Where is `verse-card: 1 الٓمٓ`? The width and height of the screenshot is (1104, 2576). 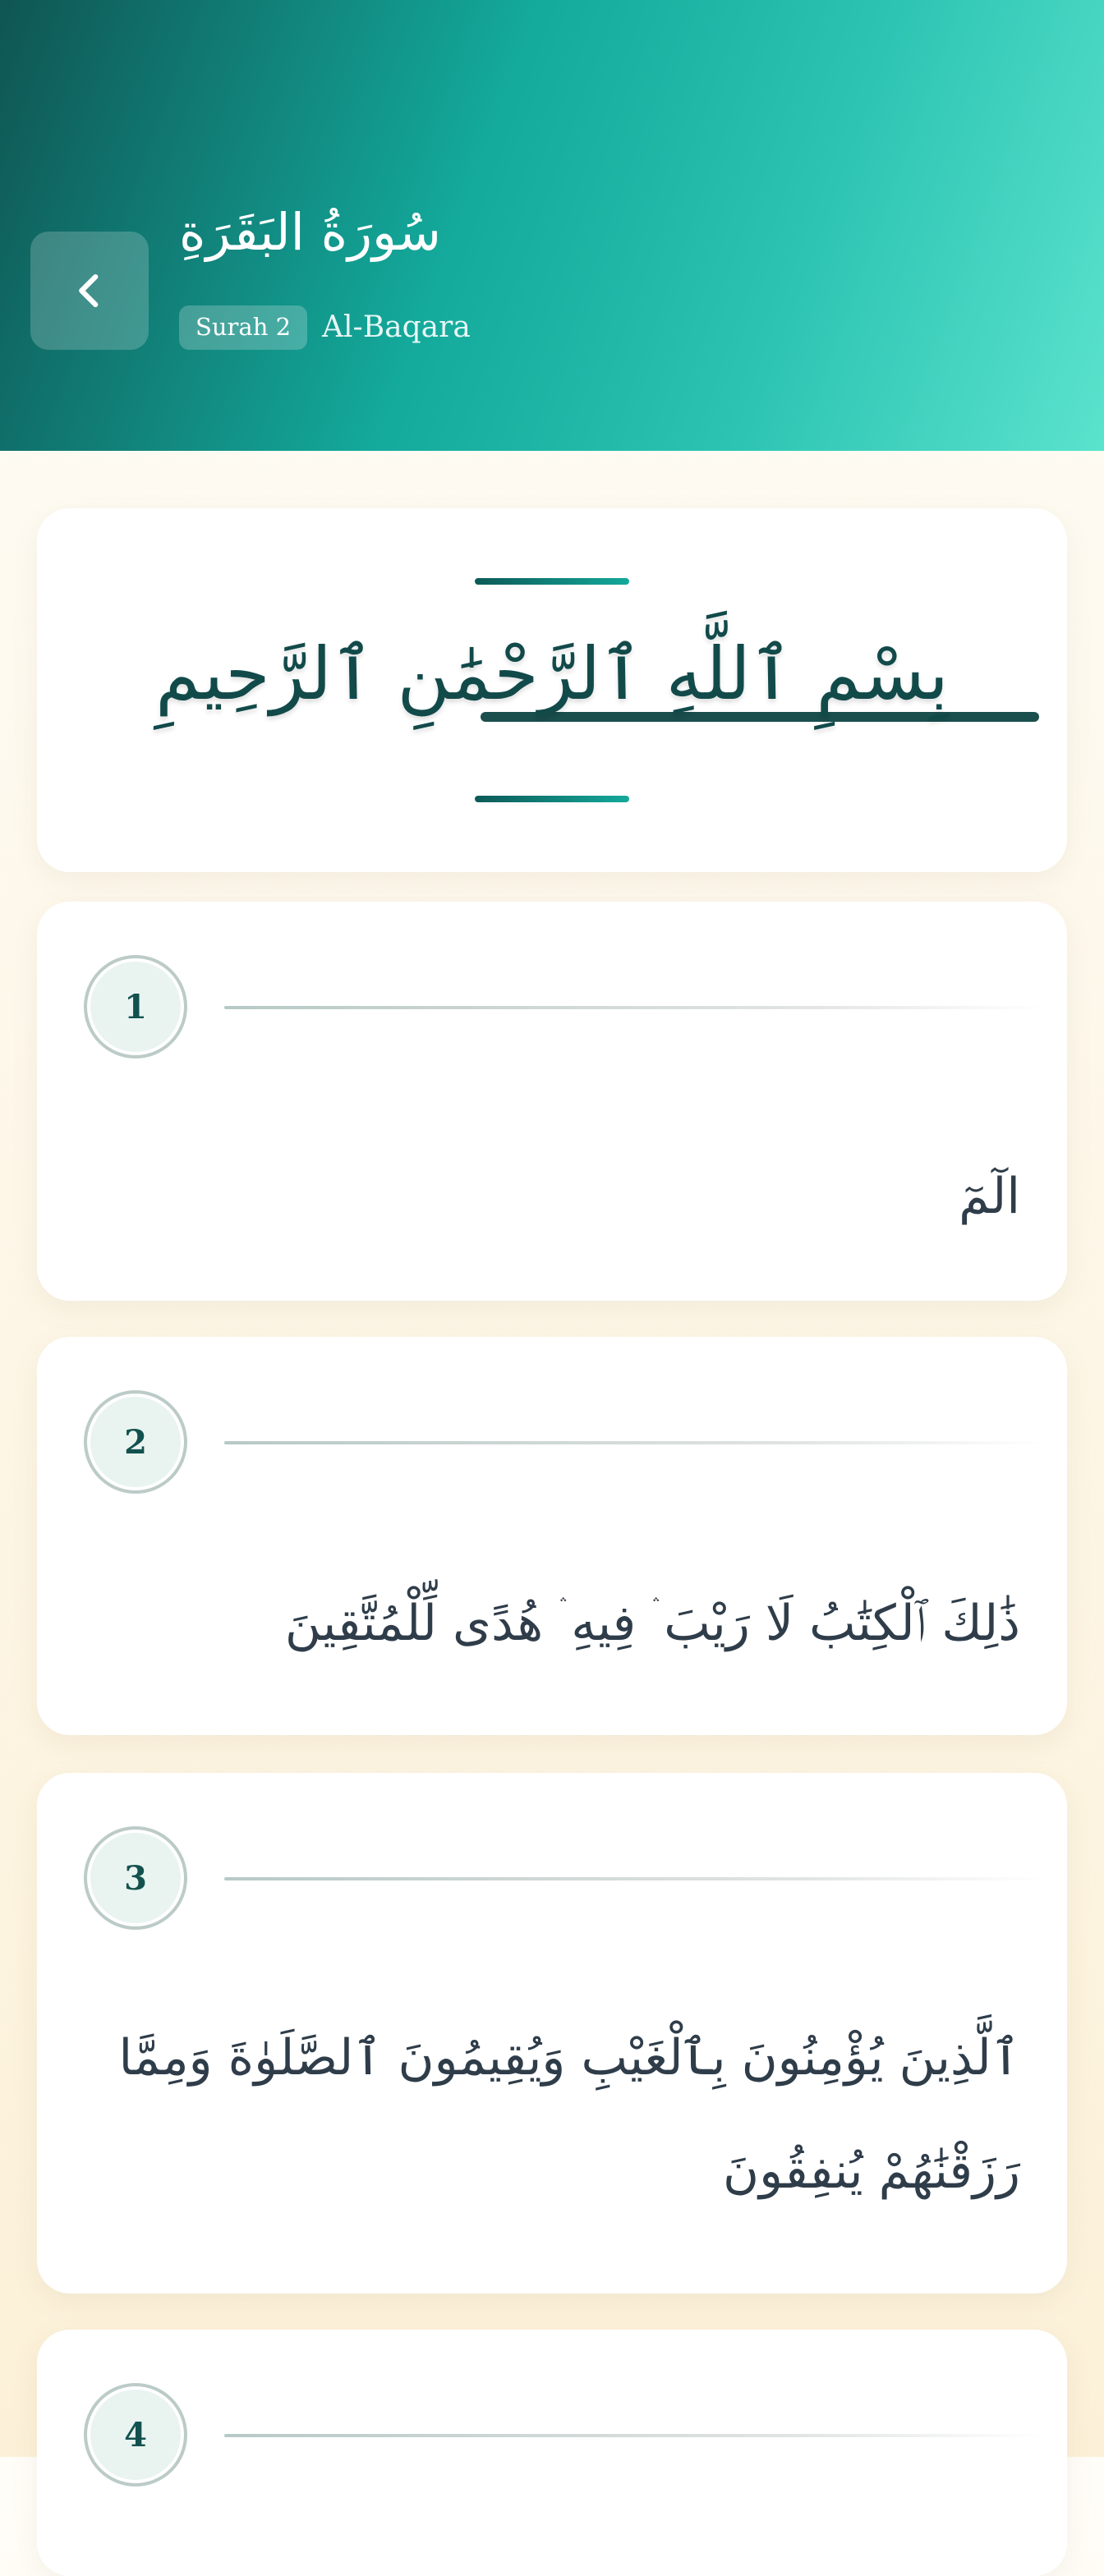
verse-card: 1 الٓمٓ is located at coordinates (552, 1101).